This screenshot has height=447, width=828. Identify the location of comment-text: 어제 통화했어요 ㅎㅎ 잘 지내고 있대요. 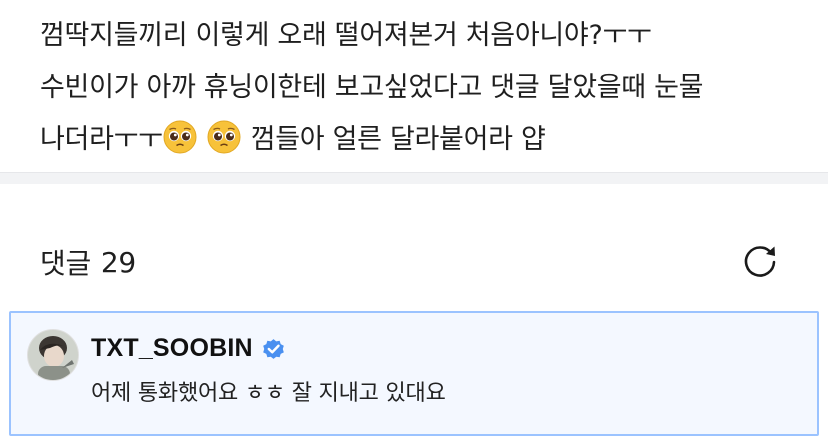
(268, 393).